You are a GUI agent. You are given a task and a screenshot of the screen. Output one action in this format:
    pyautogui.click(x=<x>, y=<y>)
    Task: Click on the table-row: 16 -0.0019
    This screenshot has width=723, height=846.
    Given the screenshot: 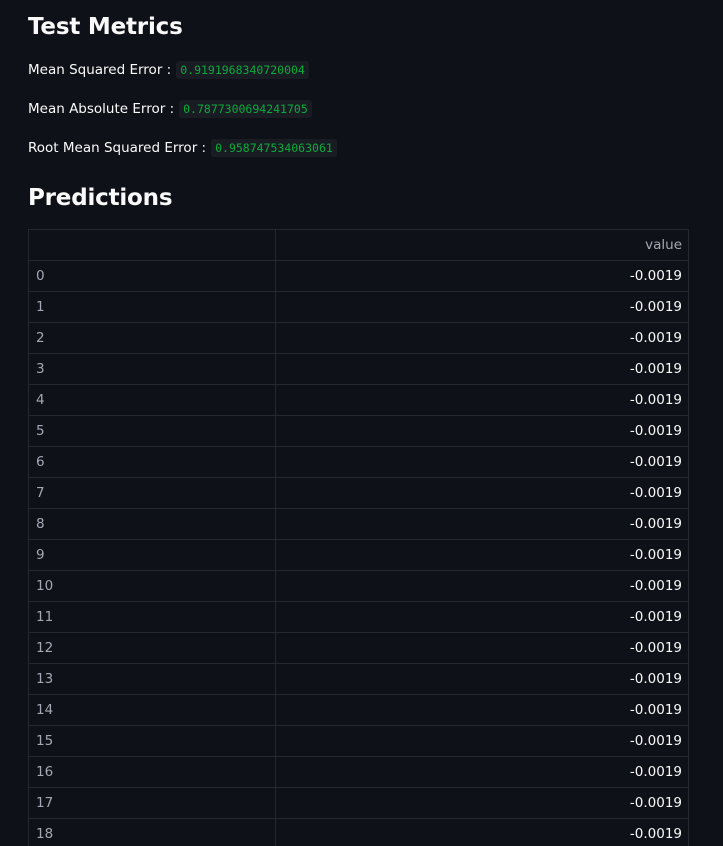 What is the action you would take?
    pyautogui.click(x=358, y=772)
    